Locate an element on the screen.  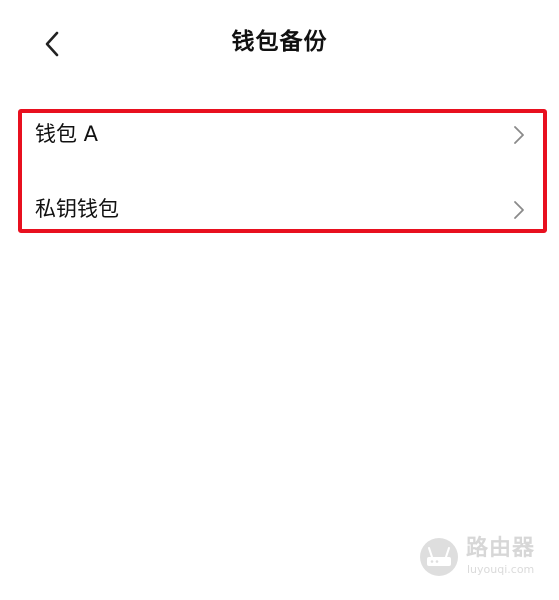
page-title: 钱包备份 is located at coordinates (279, 42).